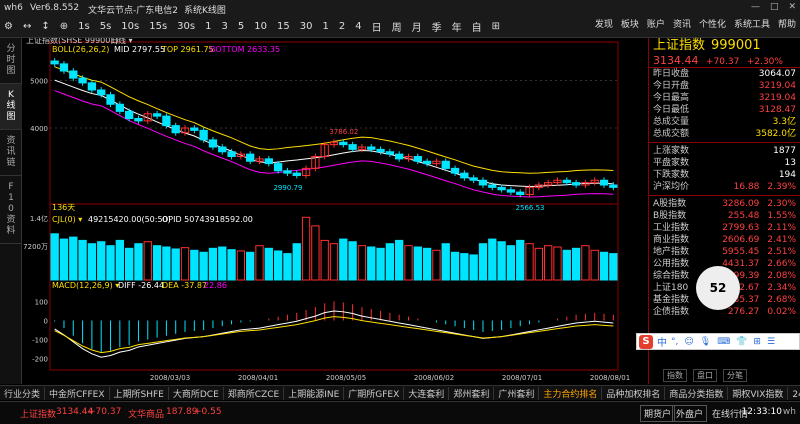 This screenshot has height=424, width=800. What do you see at coordinates (690, 413) in the screenshot?
I see `foreign-account-button: 外盘户` at bounding box center [690, 413].